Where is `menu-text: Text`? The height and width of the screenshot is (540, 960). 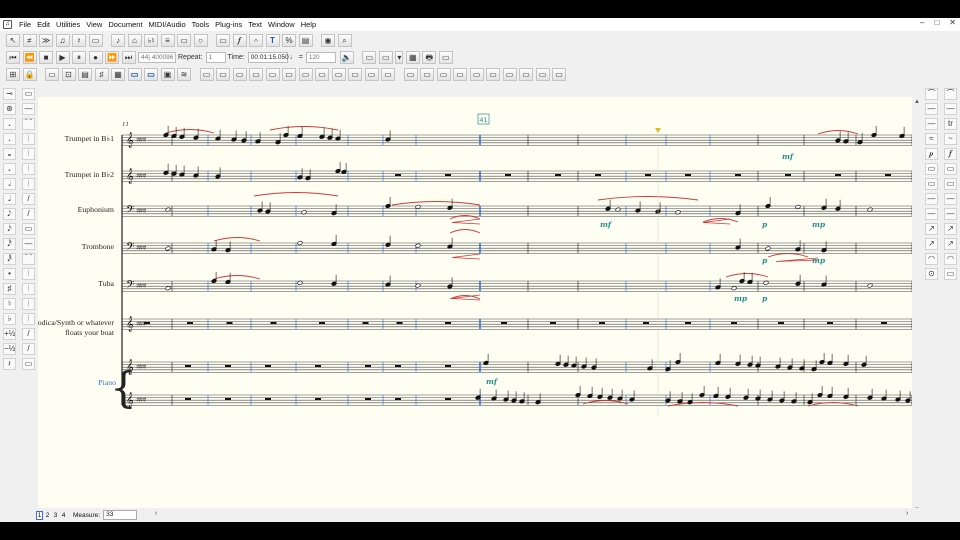 menu-text: Text is located at coordinates (255, 24).